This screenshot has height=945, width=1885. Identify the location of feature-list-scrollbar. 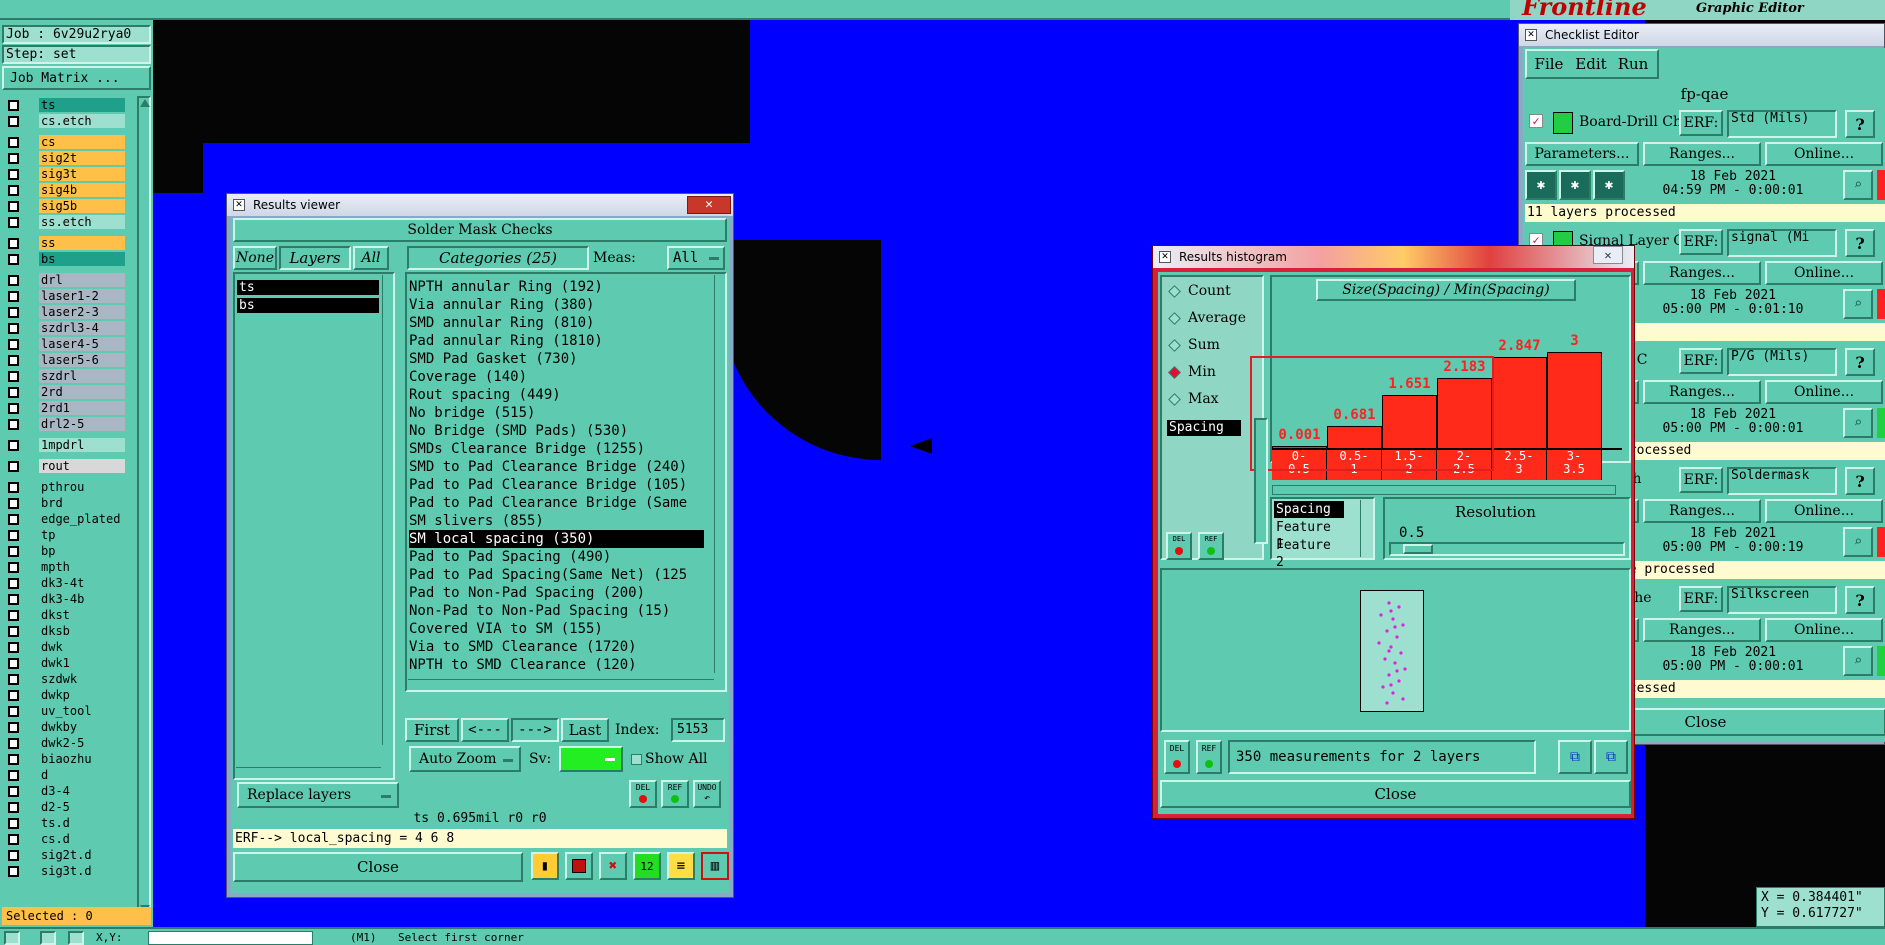
(1366, 528).